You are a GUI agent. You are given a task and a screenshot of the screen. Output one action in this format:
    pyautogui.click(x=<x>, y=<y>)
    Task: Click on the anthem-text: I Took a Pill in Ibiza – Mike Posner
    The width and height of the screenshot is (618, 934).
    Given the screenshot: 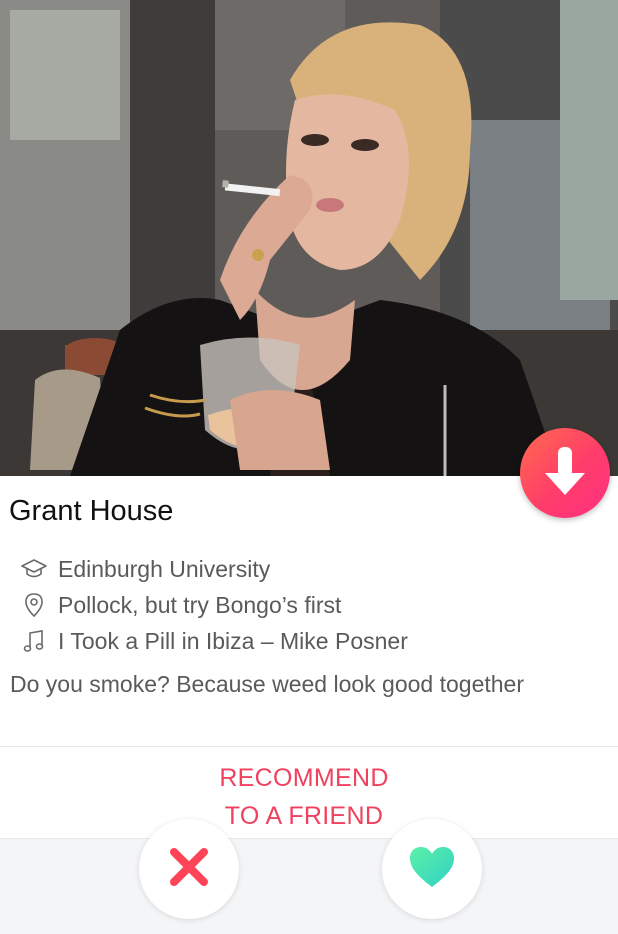 What is the action you would take?
    pyautogui.click(x=233, y=640)
    